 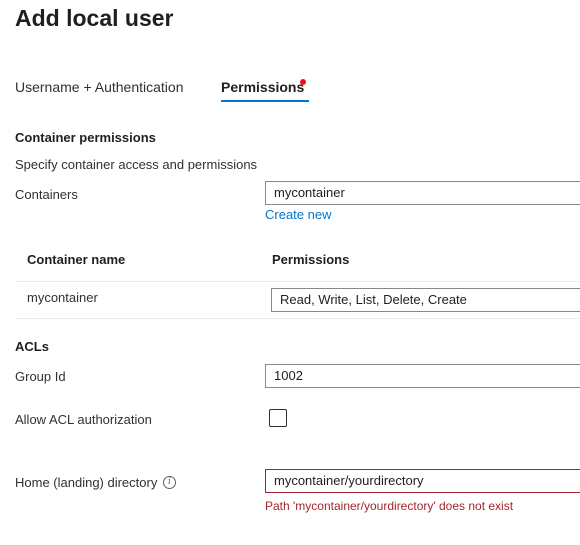 What do you see at coordinates (40, 376) in the screenshot?
I see `group-id-label: Group Id` at bounding box center [40, 376].